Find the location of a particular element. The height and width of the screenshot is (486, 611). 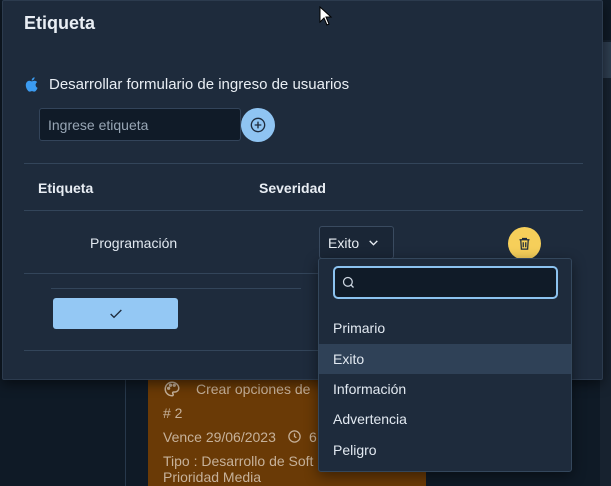

tag-input is located at coordinates (140, 124).